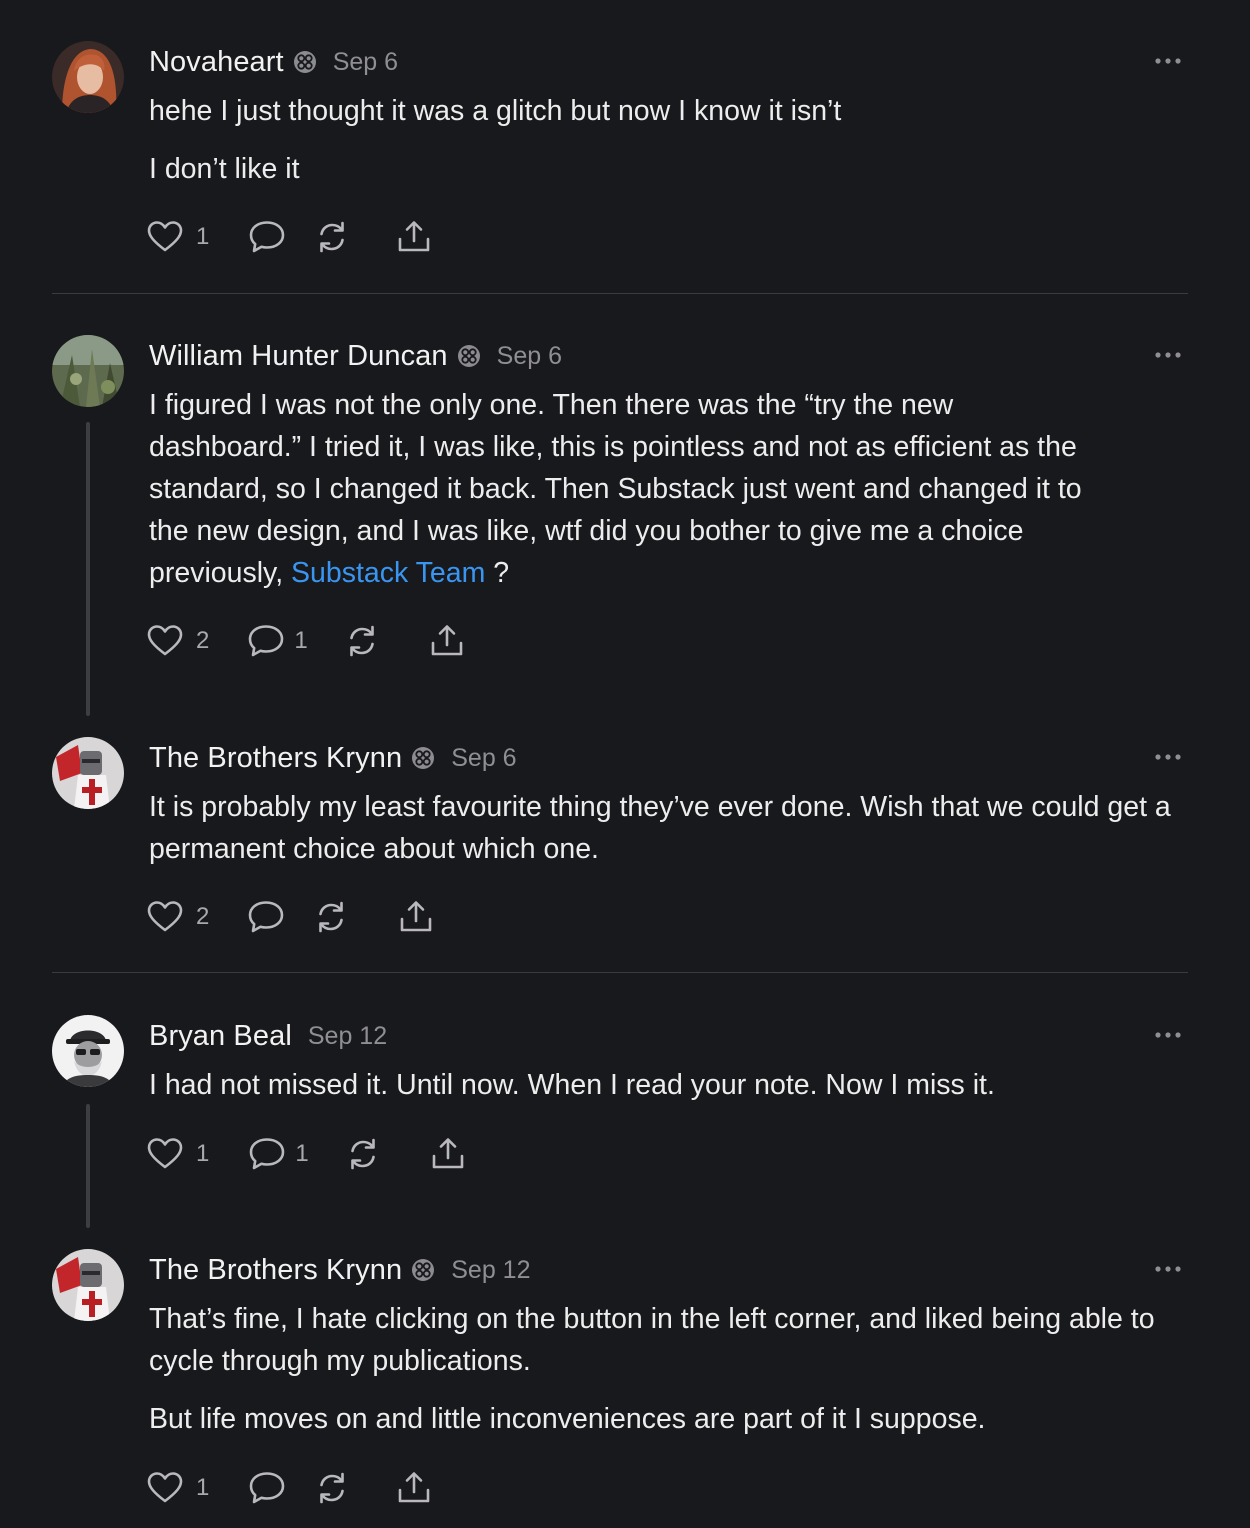 The width and height of the screenshot is (1250, 1528). I want to click on comment-actions: 1 1, so click(306, 1154).